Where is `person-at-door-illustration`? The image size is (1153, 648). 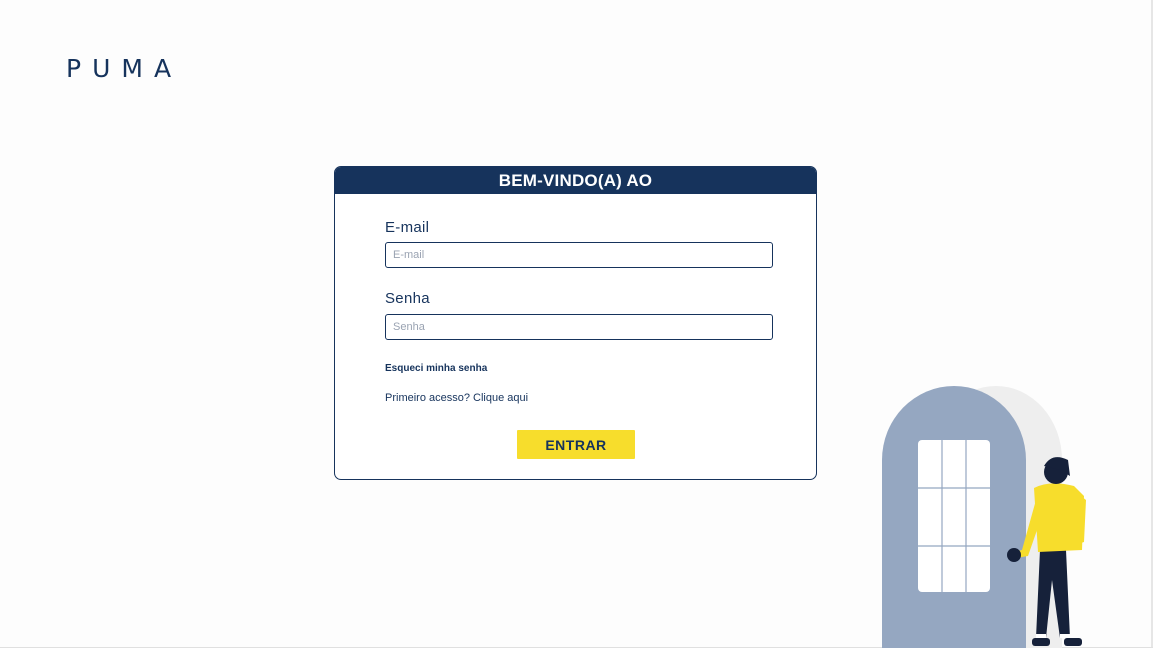 person-at-door-illustration is located at coordinates (984, 517).